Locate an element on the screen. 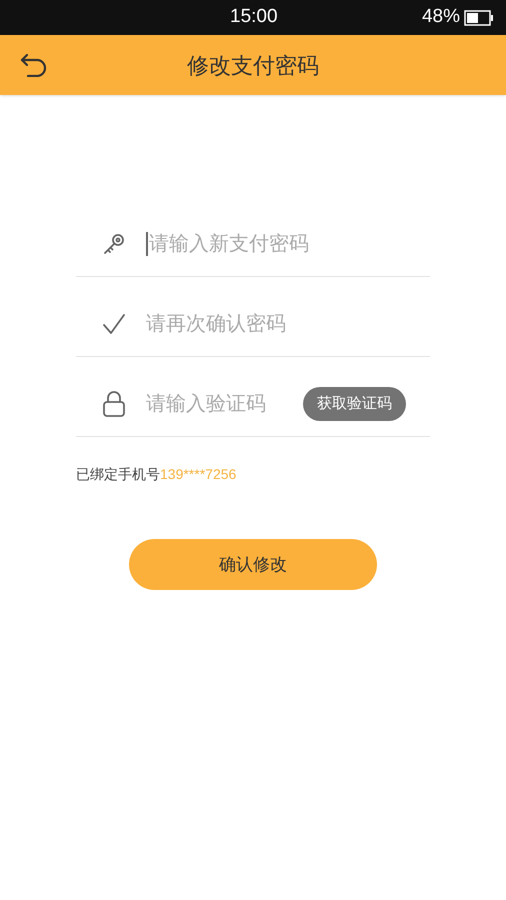  checkmark-icon is located at coordinates (114, 324).